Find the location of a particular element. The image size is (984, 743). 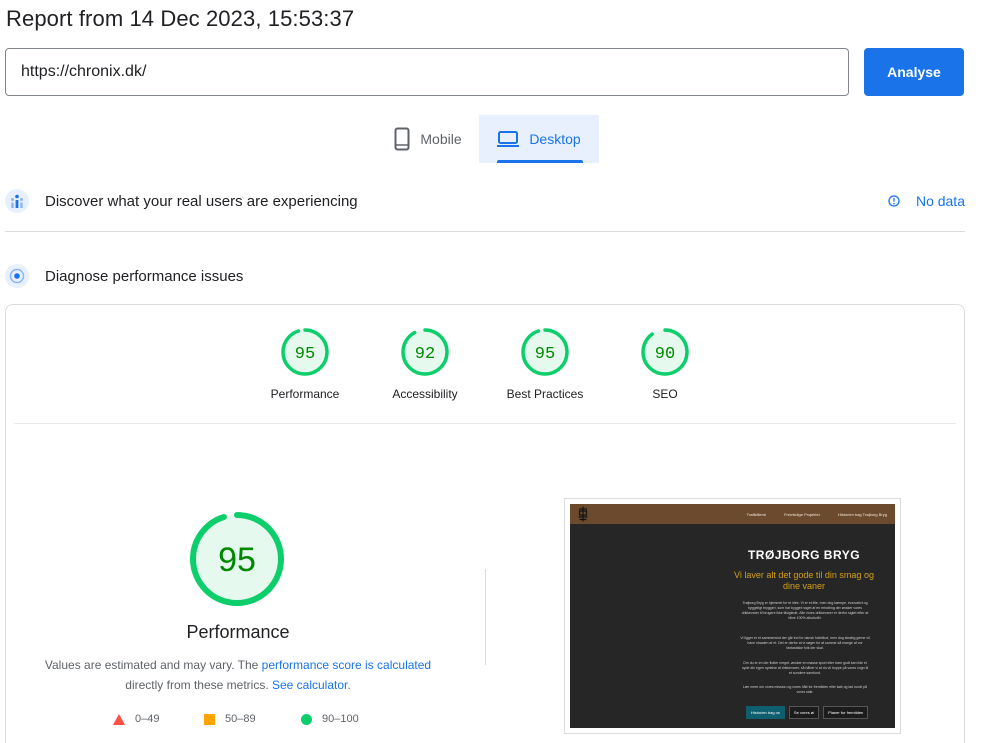

analyse-button: Analyse is located at coordinates (914, 72).